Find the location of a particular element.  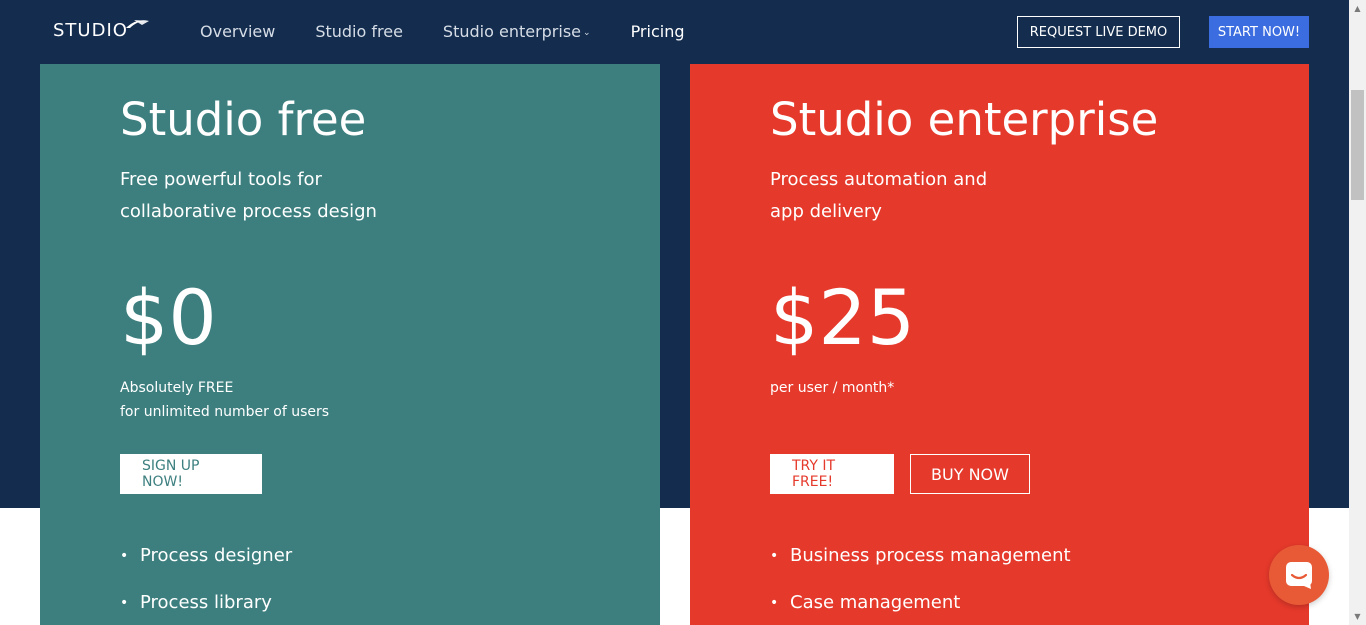

plan-subtitle: Process automation and app delivery is located at coordinates (920, 196).